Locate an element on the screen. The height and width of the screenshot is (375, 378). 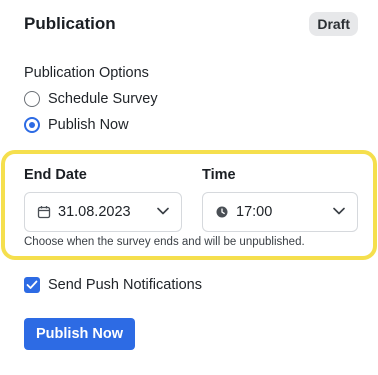
radio-label: Publish Now is located at coordinates (88, 125).